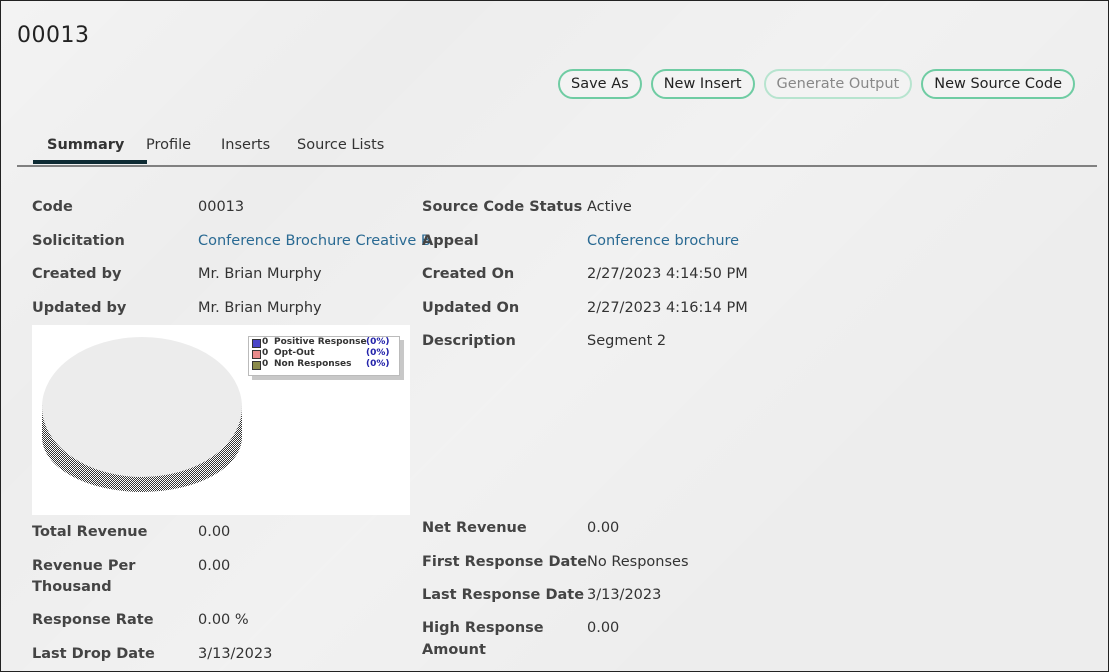 Image resolution: width=1109 pixels, height=672 pixels. What do you see at coordinates (702, 84) in the screenshot?
I see `new-insert-button: New Insert` at bounding box center [702, 84].